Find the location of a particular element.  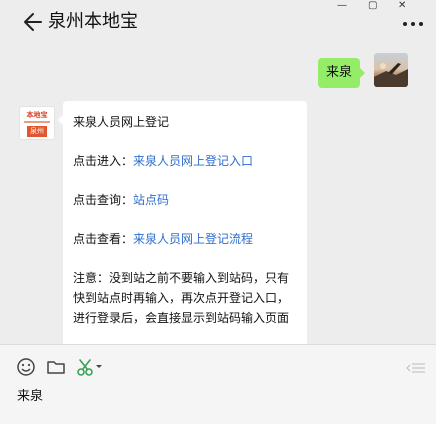

collapse-icon is located at coordinates (416, 368).